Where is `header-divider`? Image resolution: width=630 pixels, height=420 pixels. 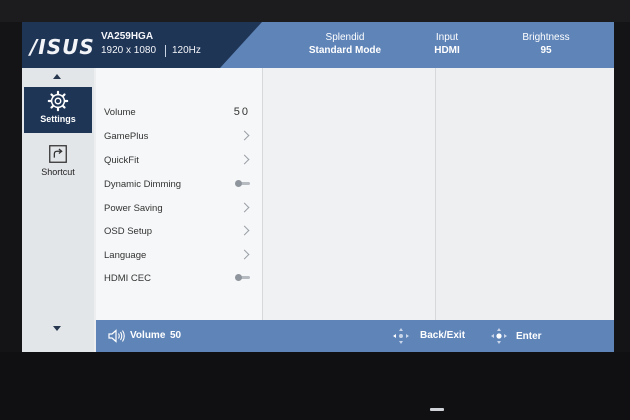
header-divider is located at coordinates (165, 51).